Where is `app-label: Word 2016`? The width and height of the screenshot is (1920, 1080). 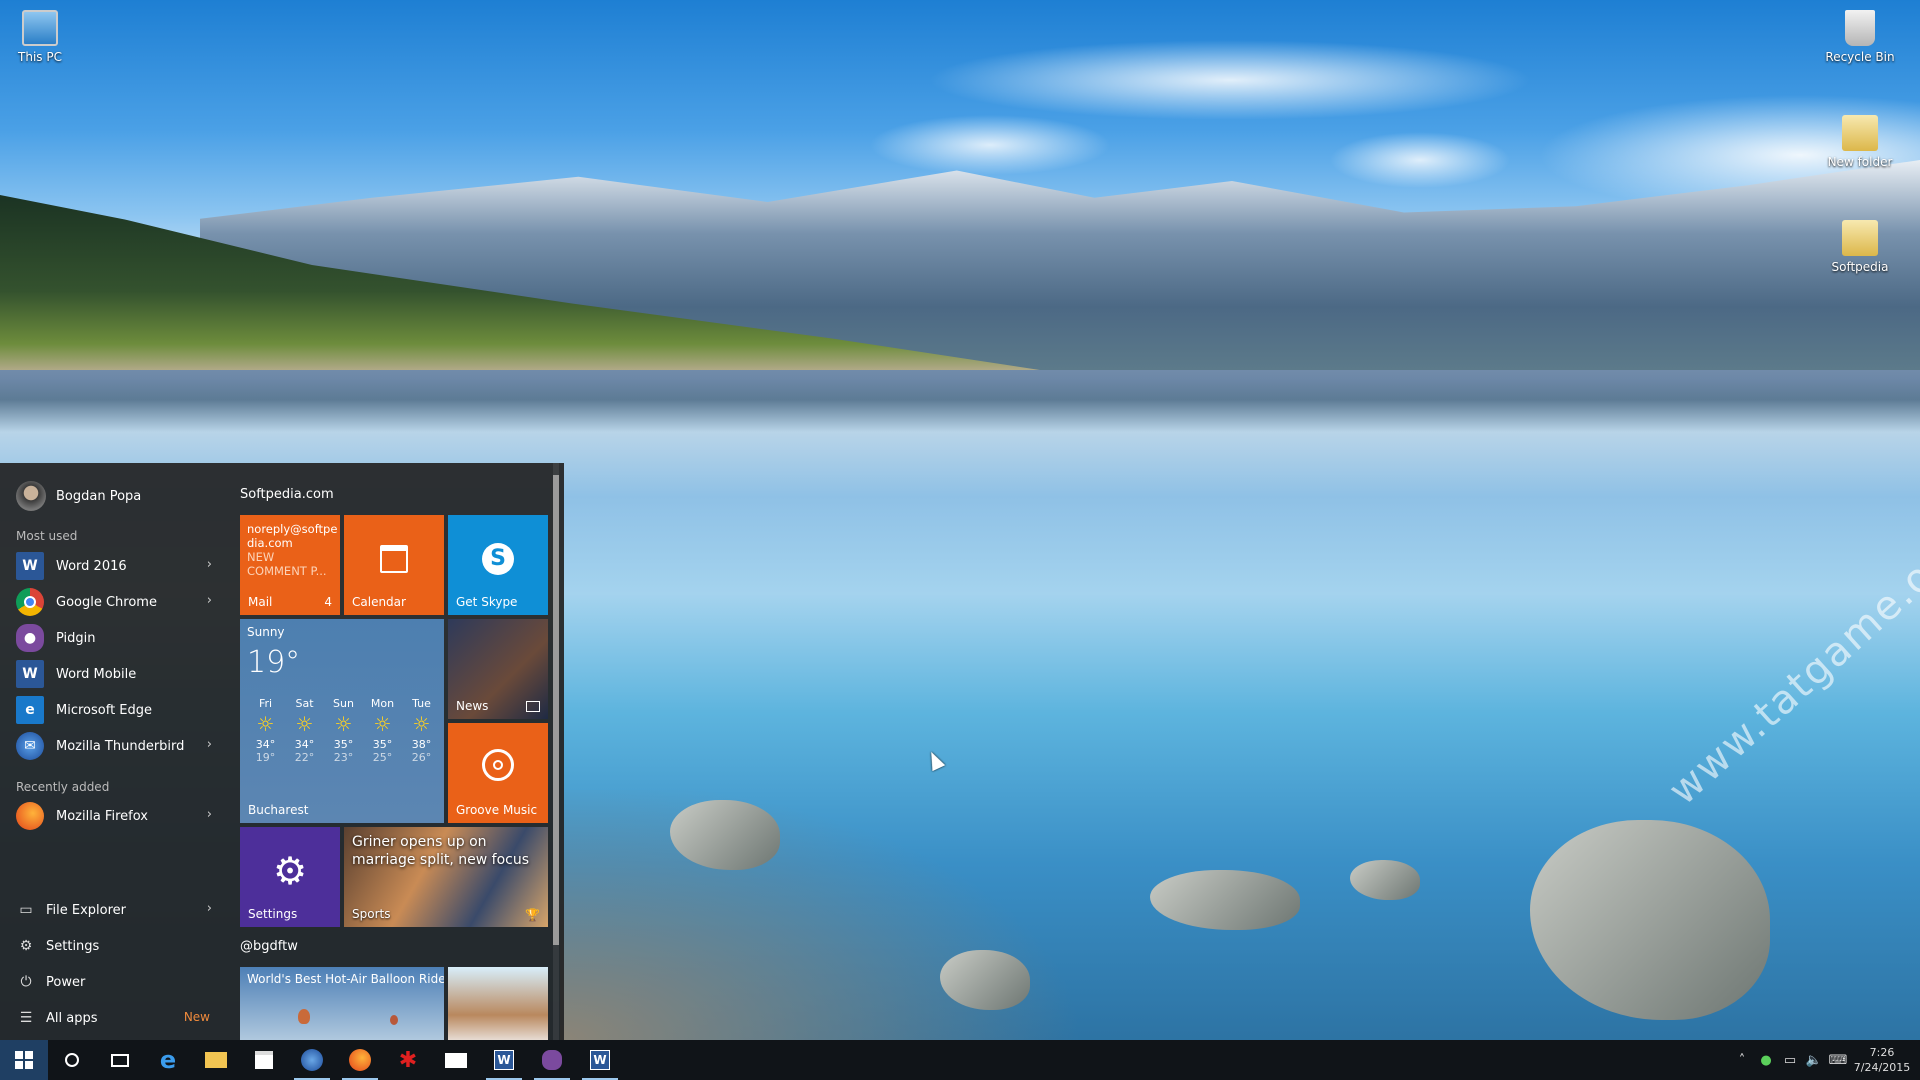
app-label: Word 2016 is located at coordinates (91, 566).